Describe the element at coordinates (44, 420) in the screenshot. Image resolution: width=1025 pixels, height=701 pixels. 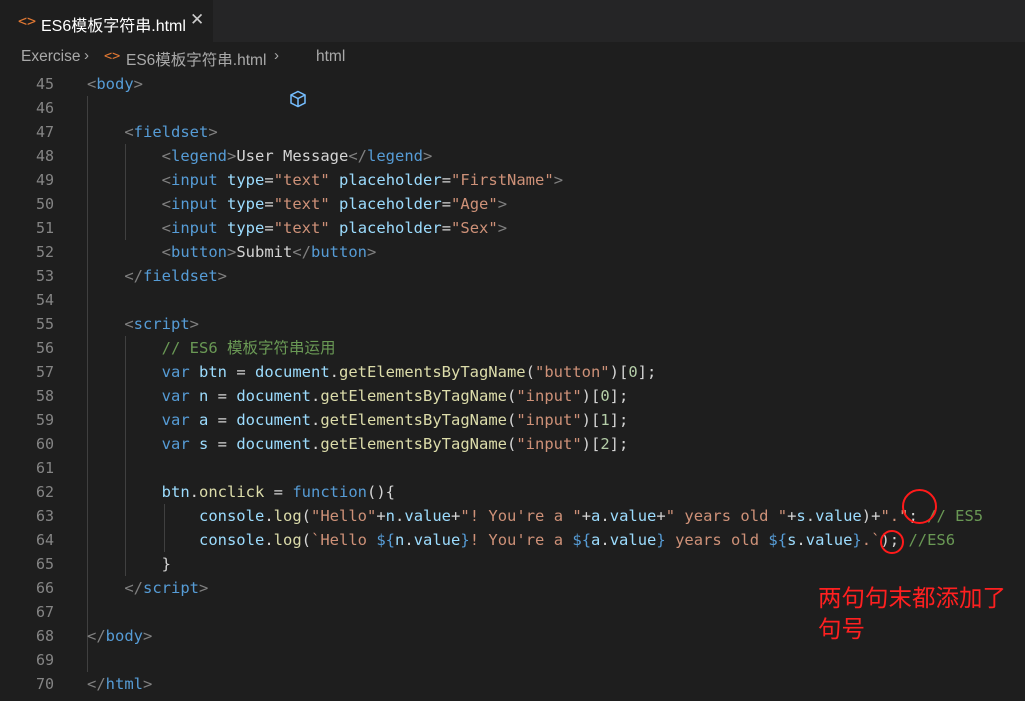
I see `line-number: 59` at that location.